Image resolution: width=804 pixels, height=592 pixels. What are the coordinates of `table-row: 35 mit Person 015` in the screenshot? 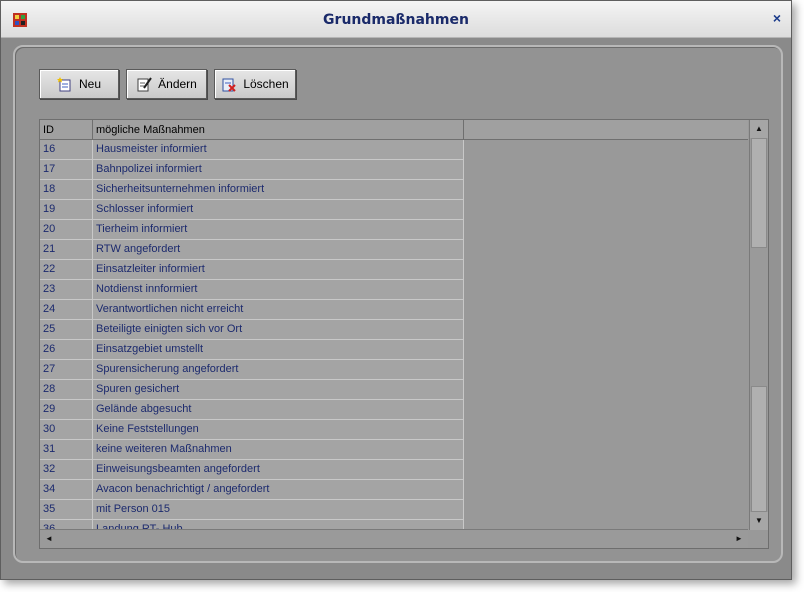 It's located at (252, 510).